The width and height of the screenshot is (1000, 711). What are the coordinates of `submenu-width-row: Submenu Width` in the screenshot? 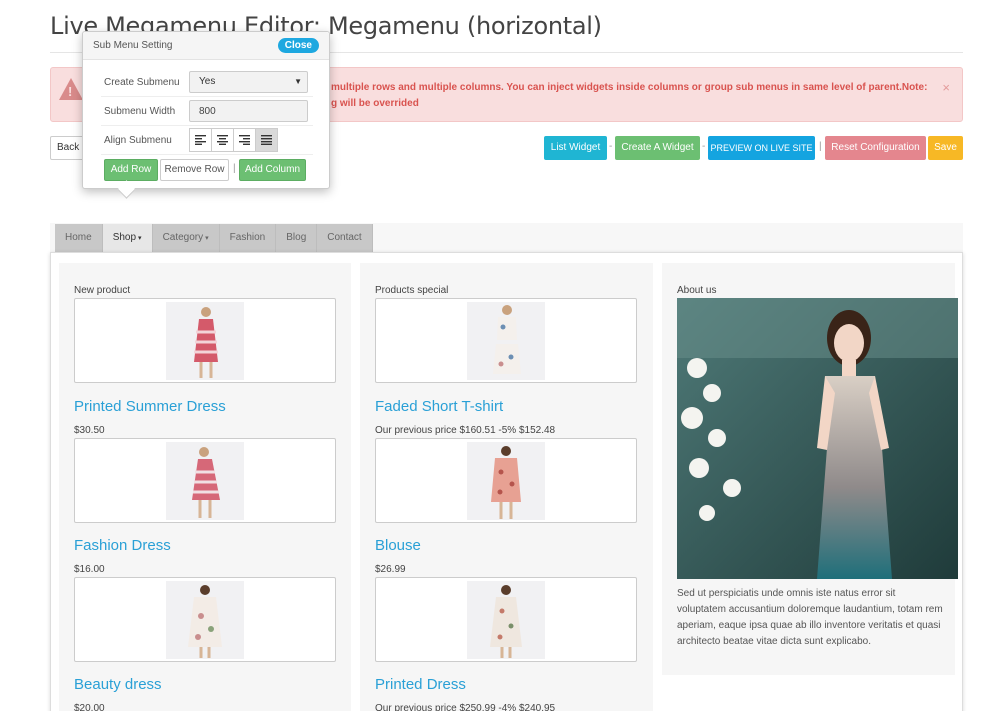 It's located at (207, 111).